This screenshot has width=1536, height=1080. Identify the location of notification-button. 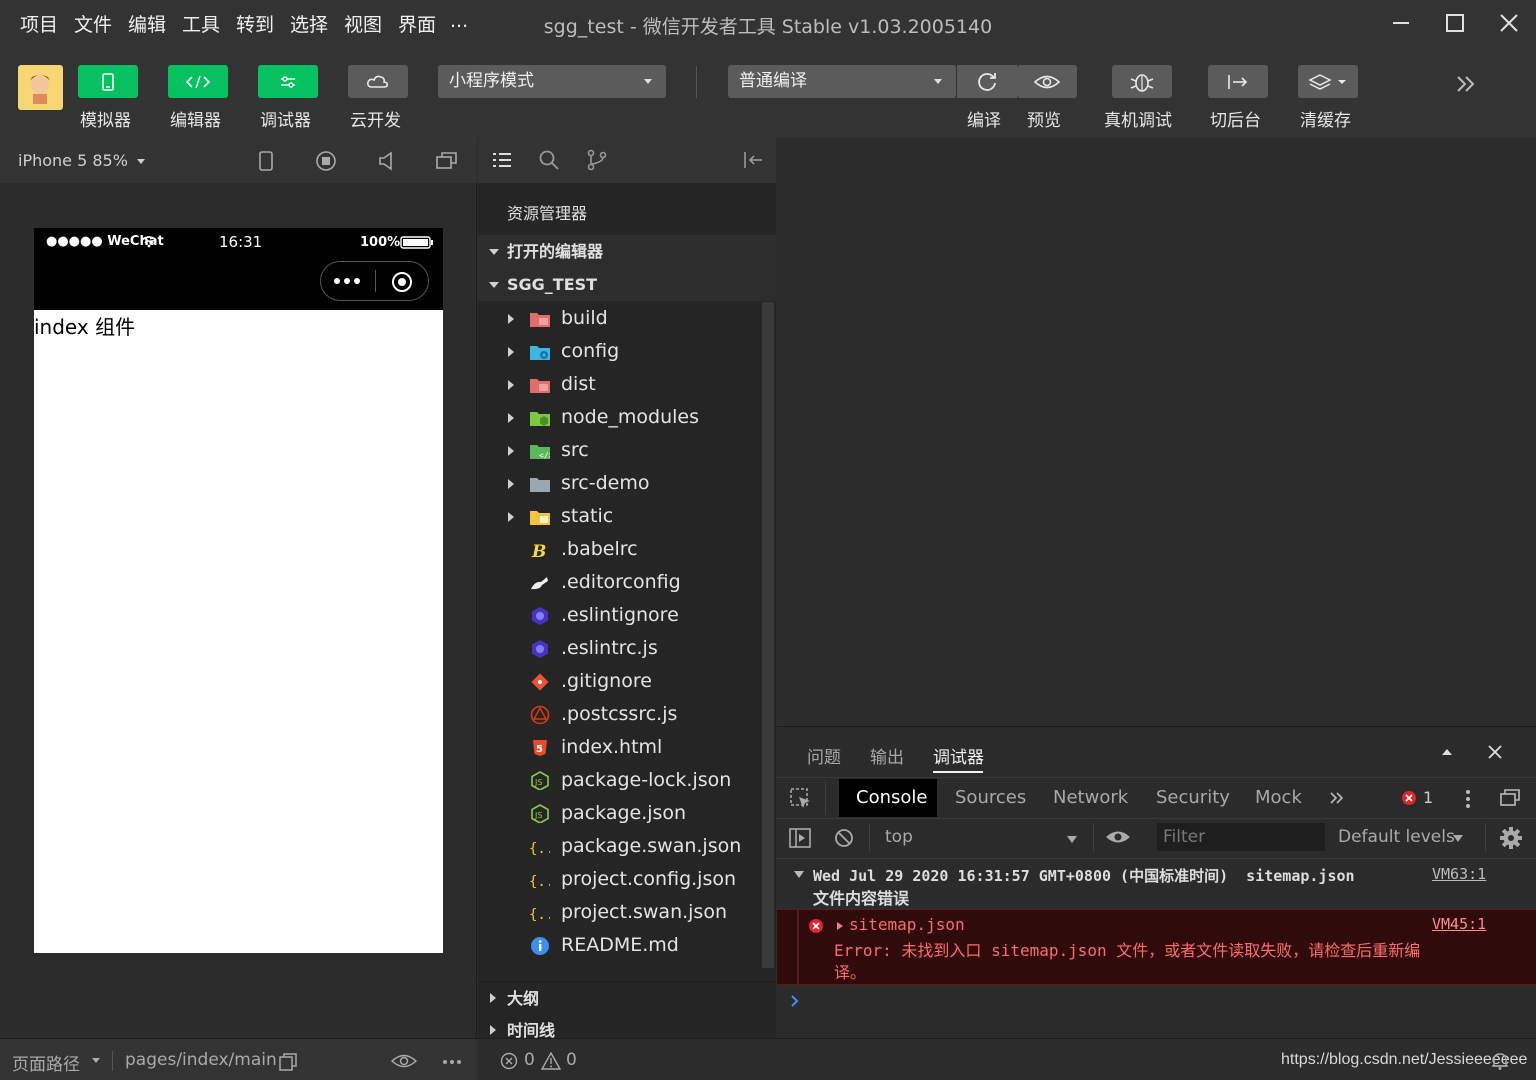
(1500, 1061).